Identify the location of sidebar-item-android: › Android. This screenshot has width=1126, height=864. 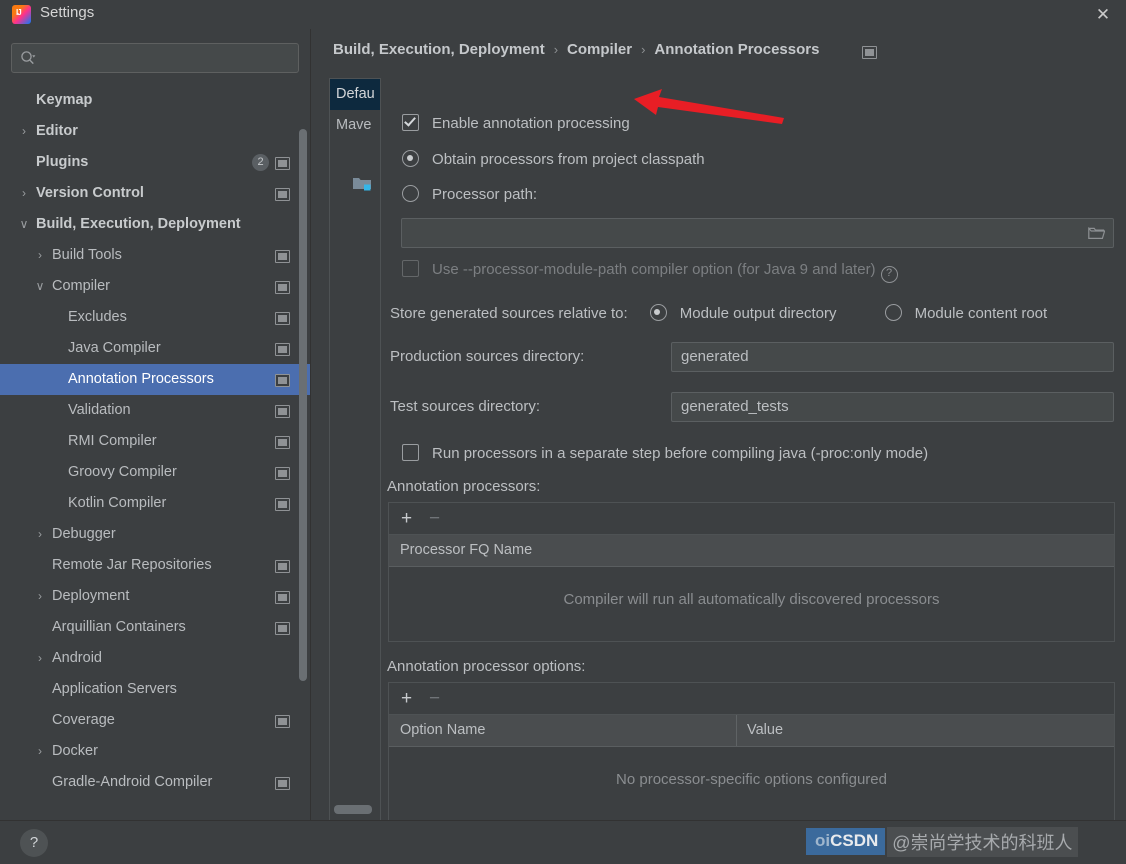
(155, 658).